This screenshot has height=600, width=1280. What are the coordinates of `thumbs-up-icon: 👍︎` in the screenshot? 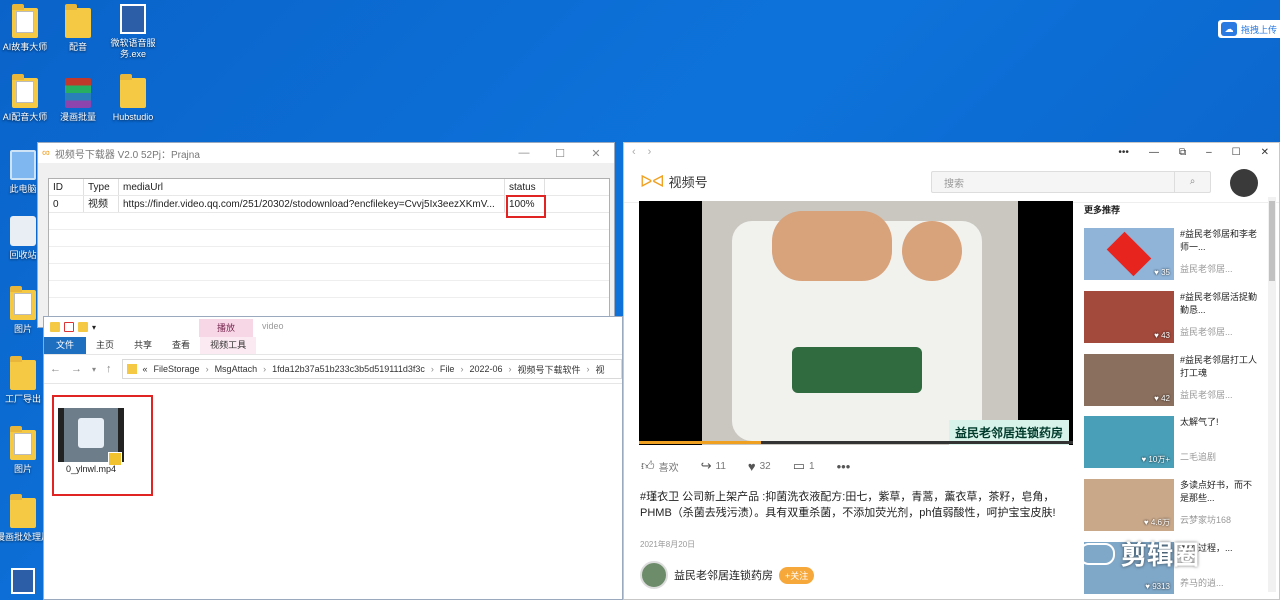 It's located at (648, 465).